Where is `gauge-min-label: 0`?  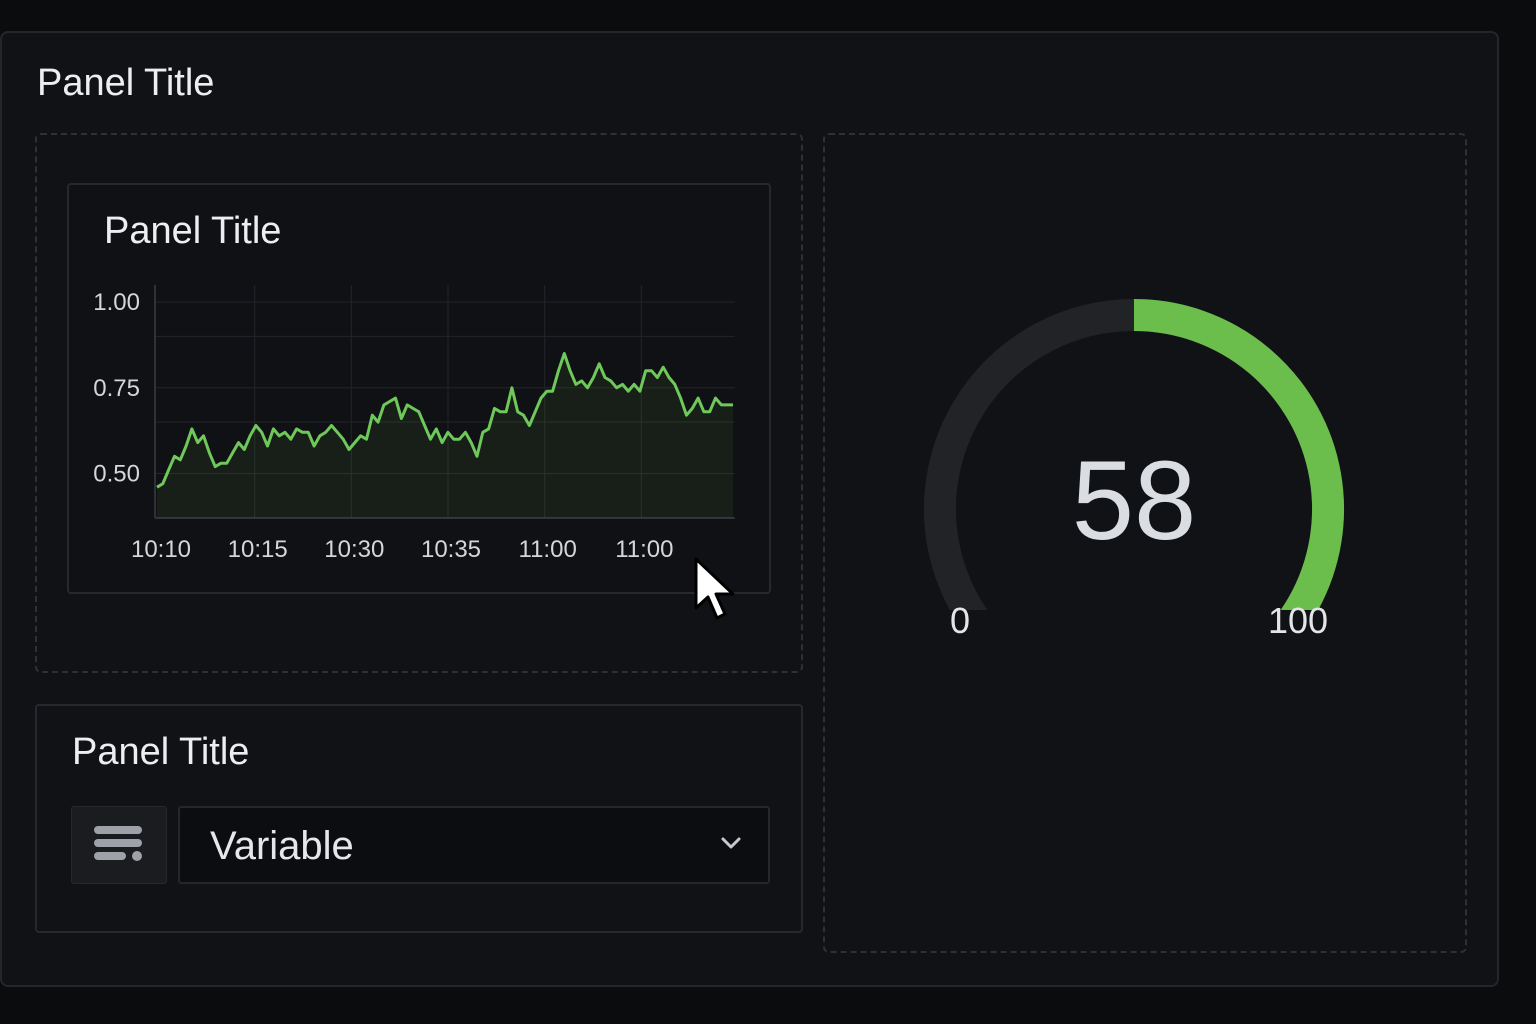
gauge-min-label: 0 is located at coordinates (960, 620).